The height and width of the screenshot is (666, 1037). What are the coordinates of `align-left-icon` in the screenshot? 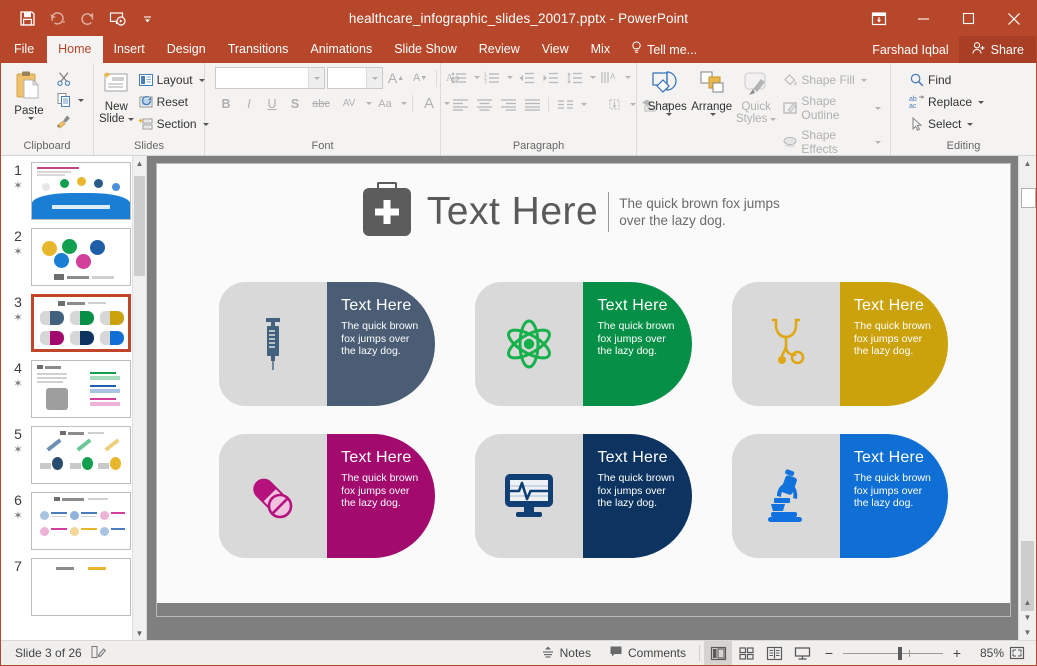 It's located at (460, 104).